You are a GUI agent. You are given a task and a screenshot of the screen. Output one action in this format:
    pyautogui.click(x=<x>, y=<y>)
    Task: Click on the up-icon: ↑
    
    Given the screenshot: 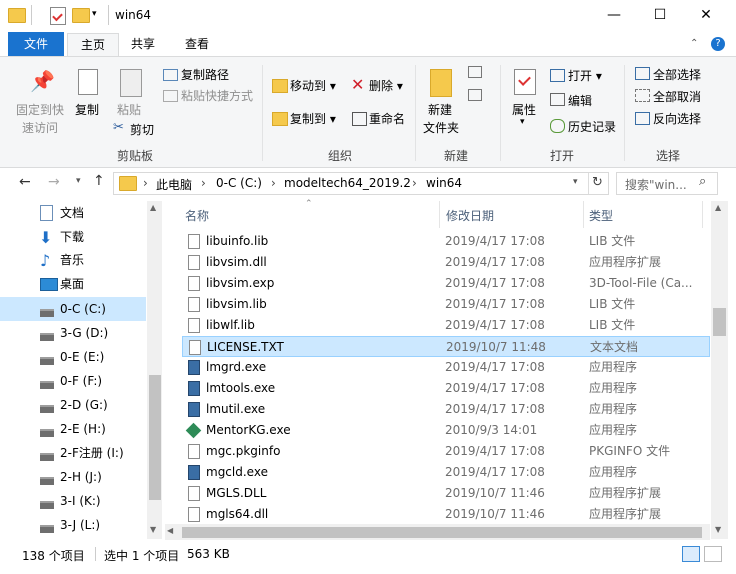 What is the action you would take?
    pyautogui.click(x=99, y=181)
    